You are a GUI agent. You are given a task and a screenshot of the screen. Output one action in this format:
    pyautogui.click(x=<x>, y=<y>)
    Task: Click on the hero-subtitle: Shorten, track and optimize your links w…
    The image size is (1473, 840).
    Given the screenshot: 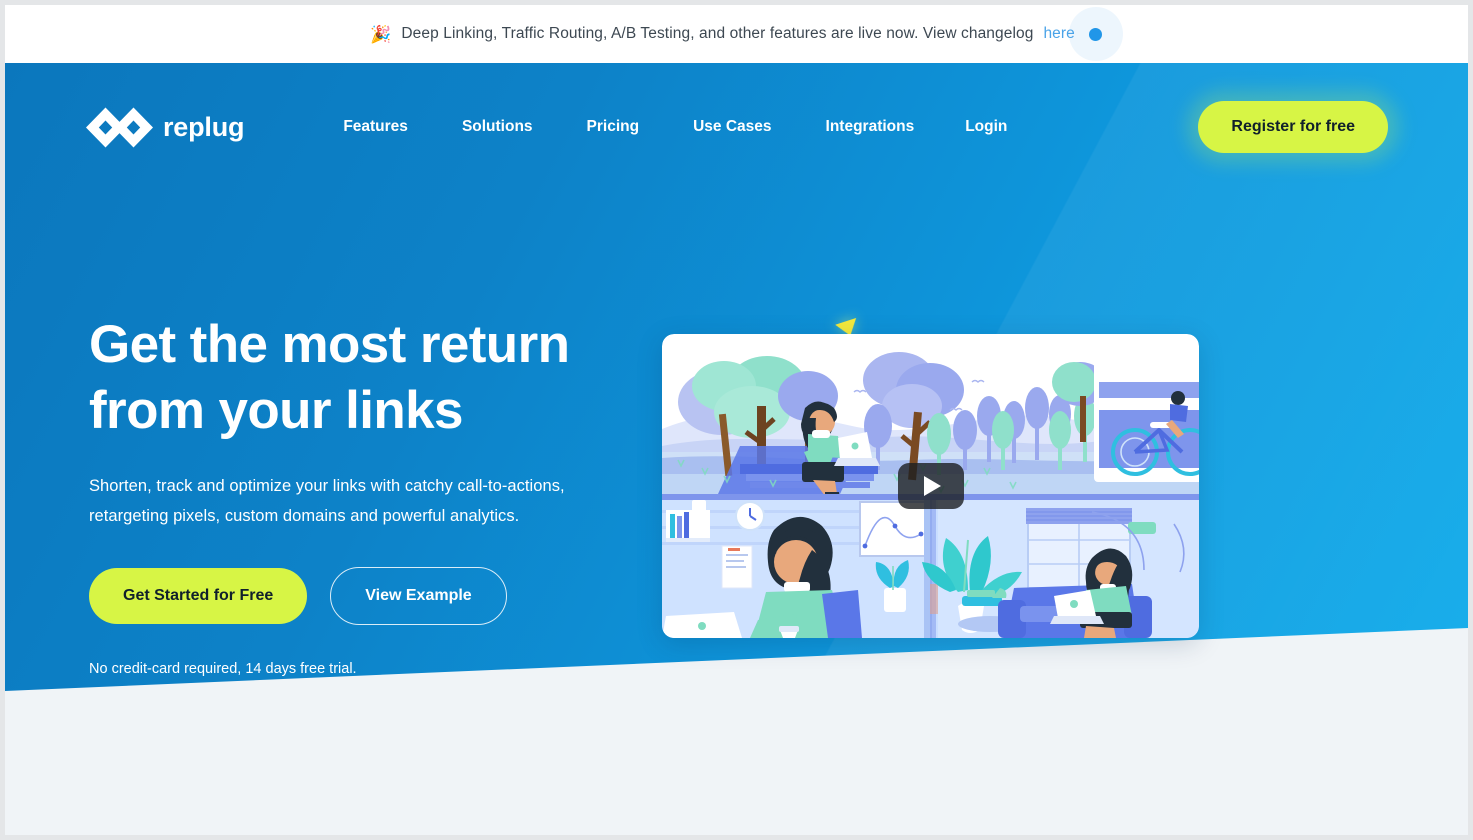 What is the action you would take?
    pyautogui.click(x=327, y=501)
    